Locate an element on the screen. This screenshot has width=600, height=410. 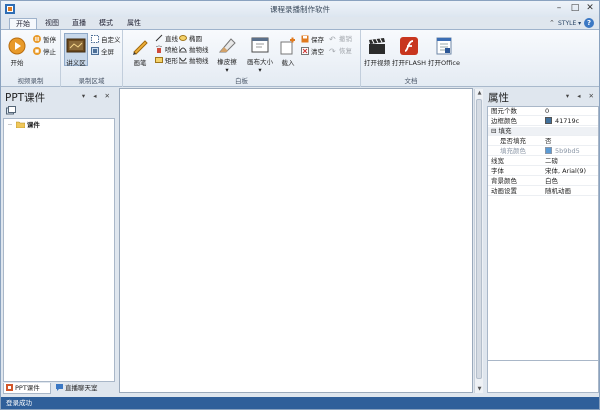
scrollbar-thumb is located at coordinates (479, 239).